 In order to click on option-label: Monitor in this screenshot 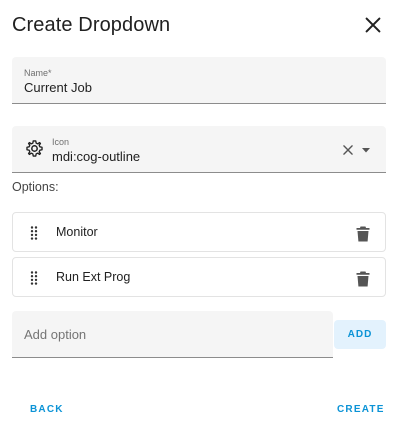, I will do `click(77, 232)`.